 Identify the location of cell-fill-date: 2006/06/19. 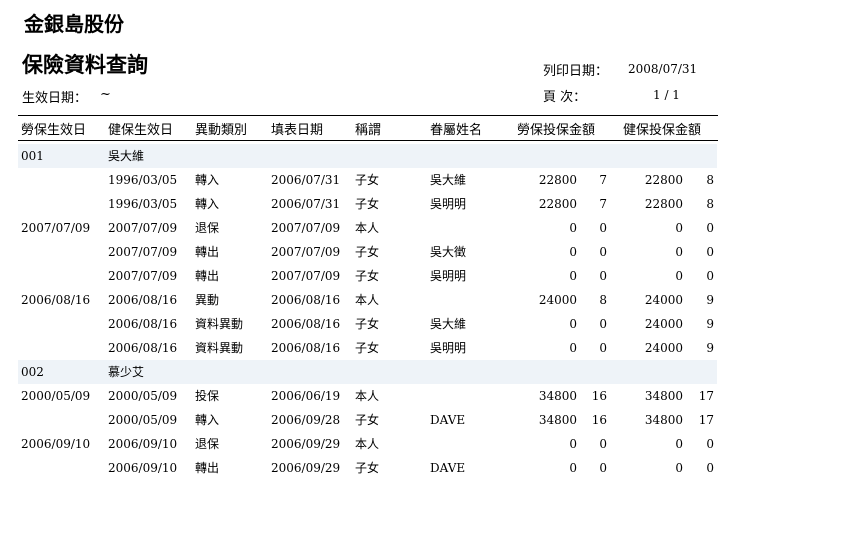
(306, 396).